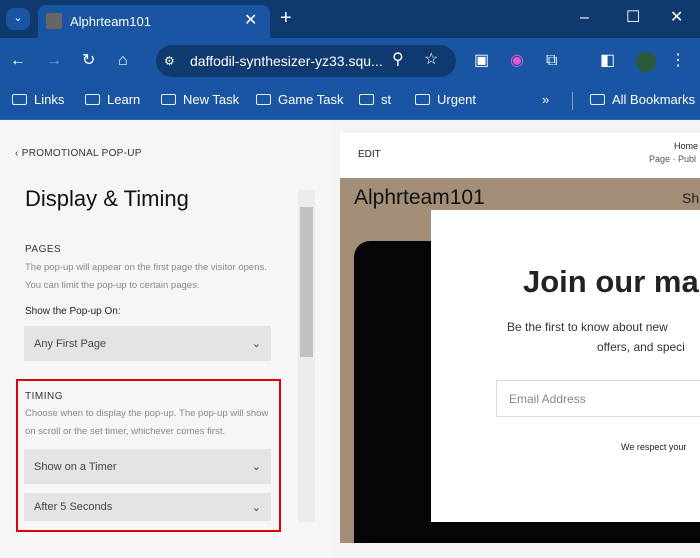 The width and height of the screenshot is (700, 558). What do you see at coordinates (78, 153) in the screenshot?
I see `back-link: ‹ PROMOTIONAL POP-UP` at bounding box center [78, 153].